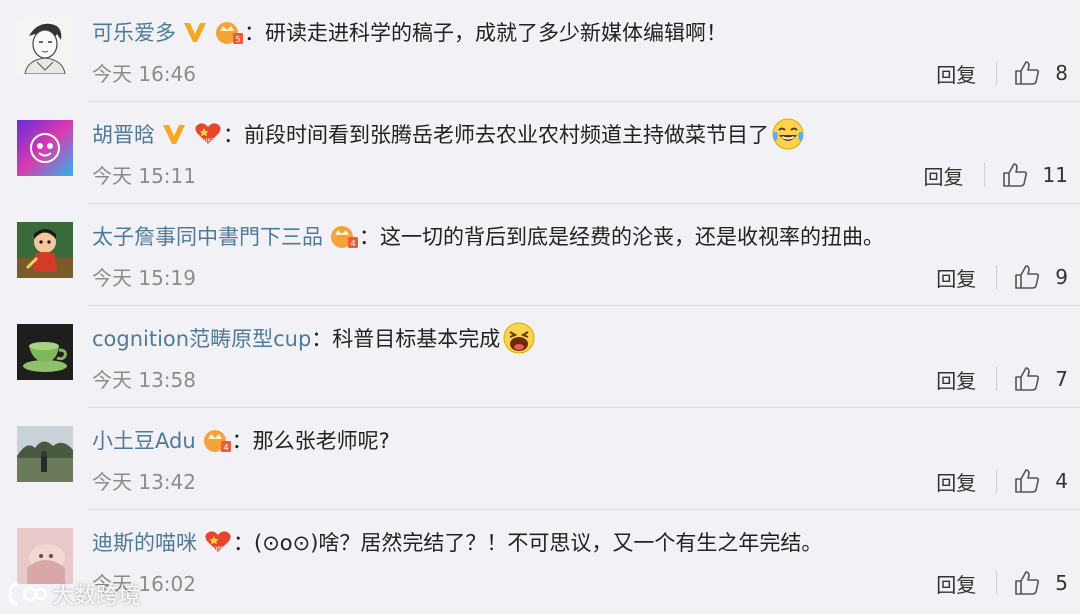  I want to click on laughing-emoji, so click(519, 338).